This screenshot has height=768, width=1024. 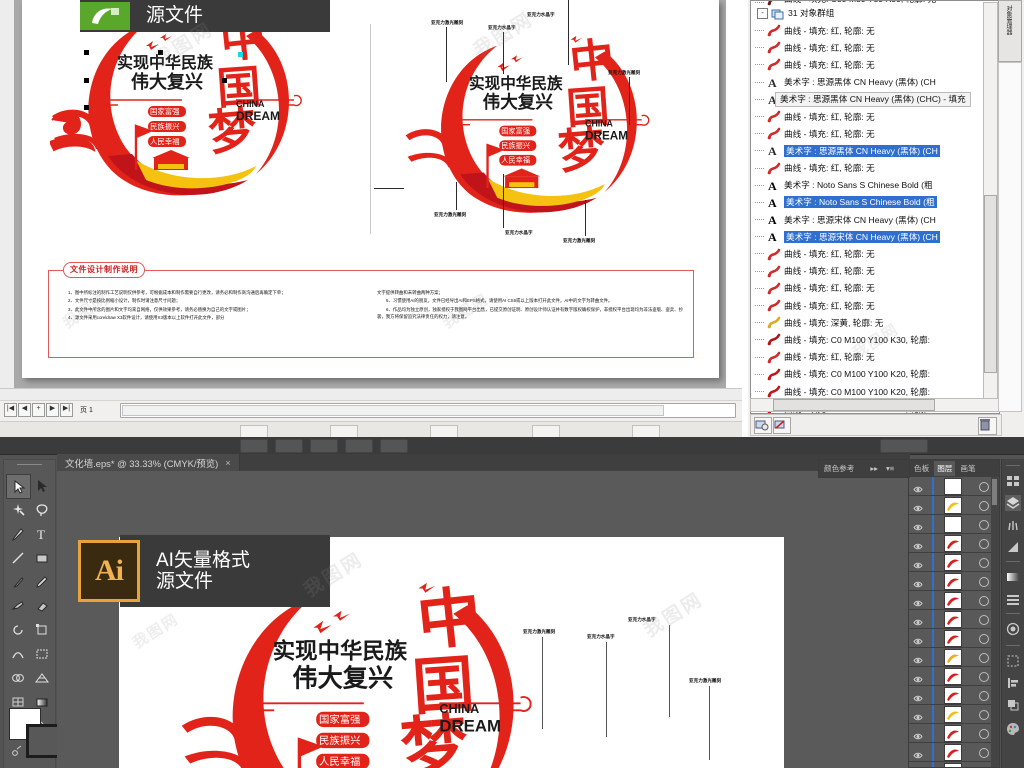 I want to click on object-row: A 美术字 : 思源黑体 CN Heavy (黑体) (CHC) - 填充, so click(x=867, y=99).